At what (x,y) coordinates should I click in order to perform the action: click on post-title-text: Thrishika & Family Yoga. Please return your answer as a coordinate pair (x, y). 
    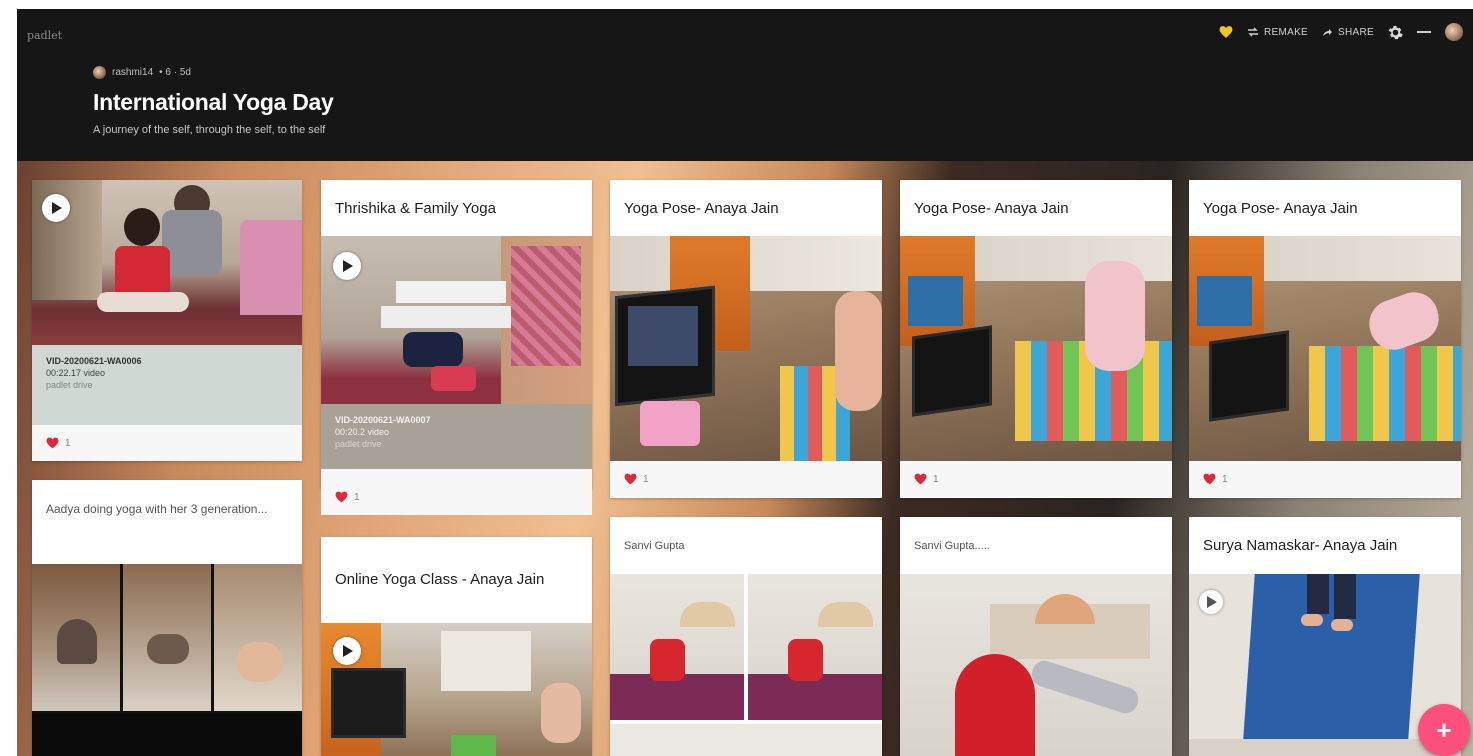
    Looking at the image, I should click on (415, 208).